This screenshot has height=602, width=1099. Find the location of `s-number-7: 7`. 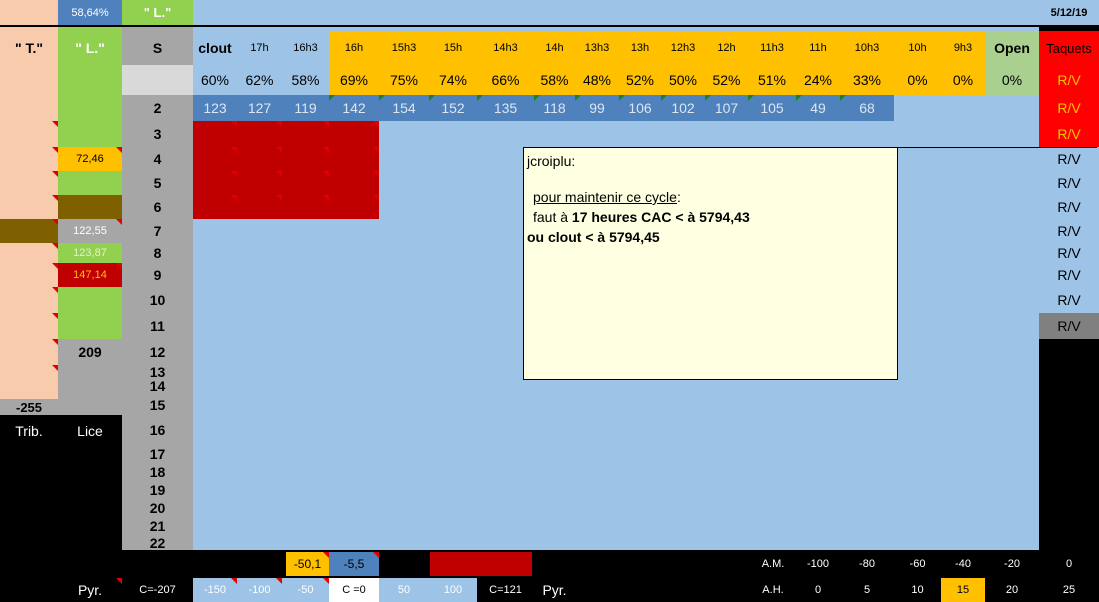

s-number-7: 7 is located at coordinates (157, 231).